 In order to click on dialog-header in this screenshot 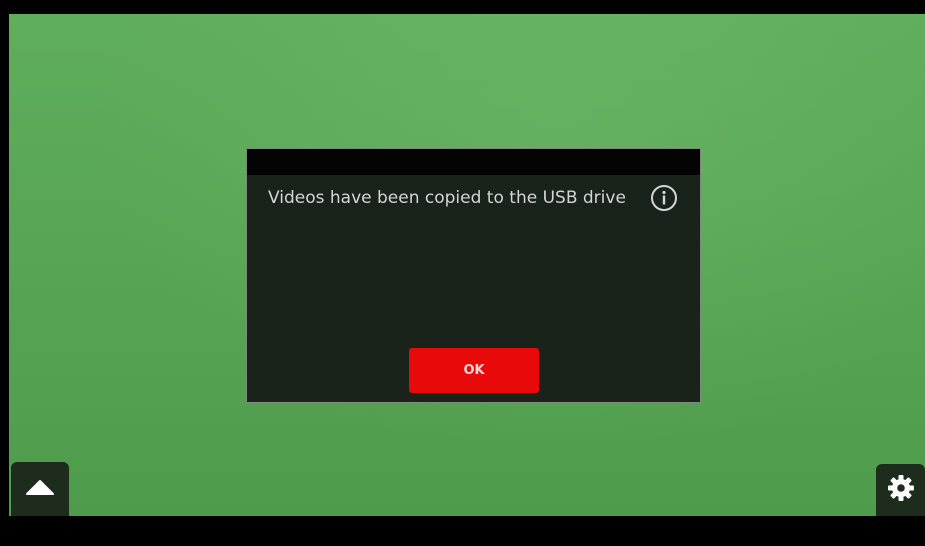, I will do `click(473, 162)`.